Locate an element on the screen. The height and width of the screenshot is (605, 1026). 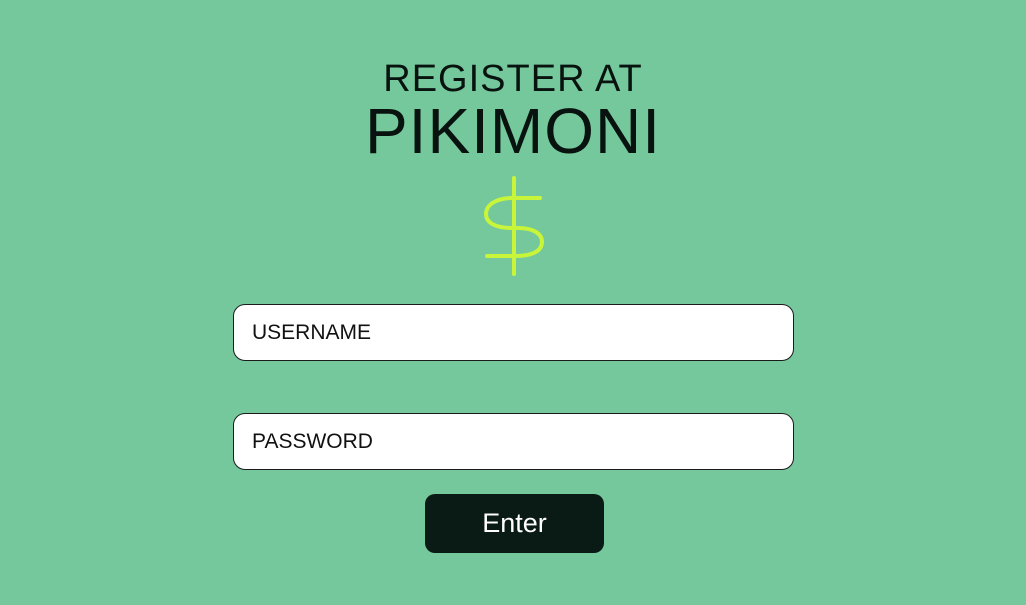
dollar-sign-icon is located at coordinates (514, 226).